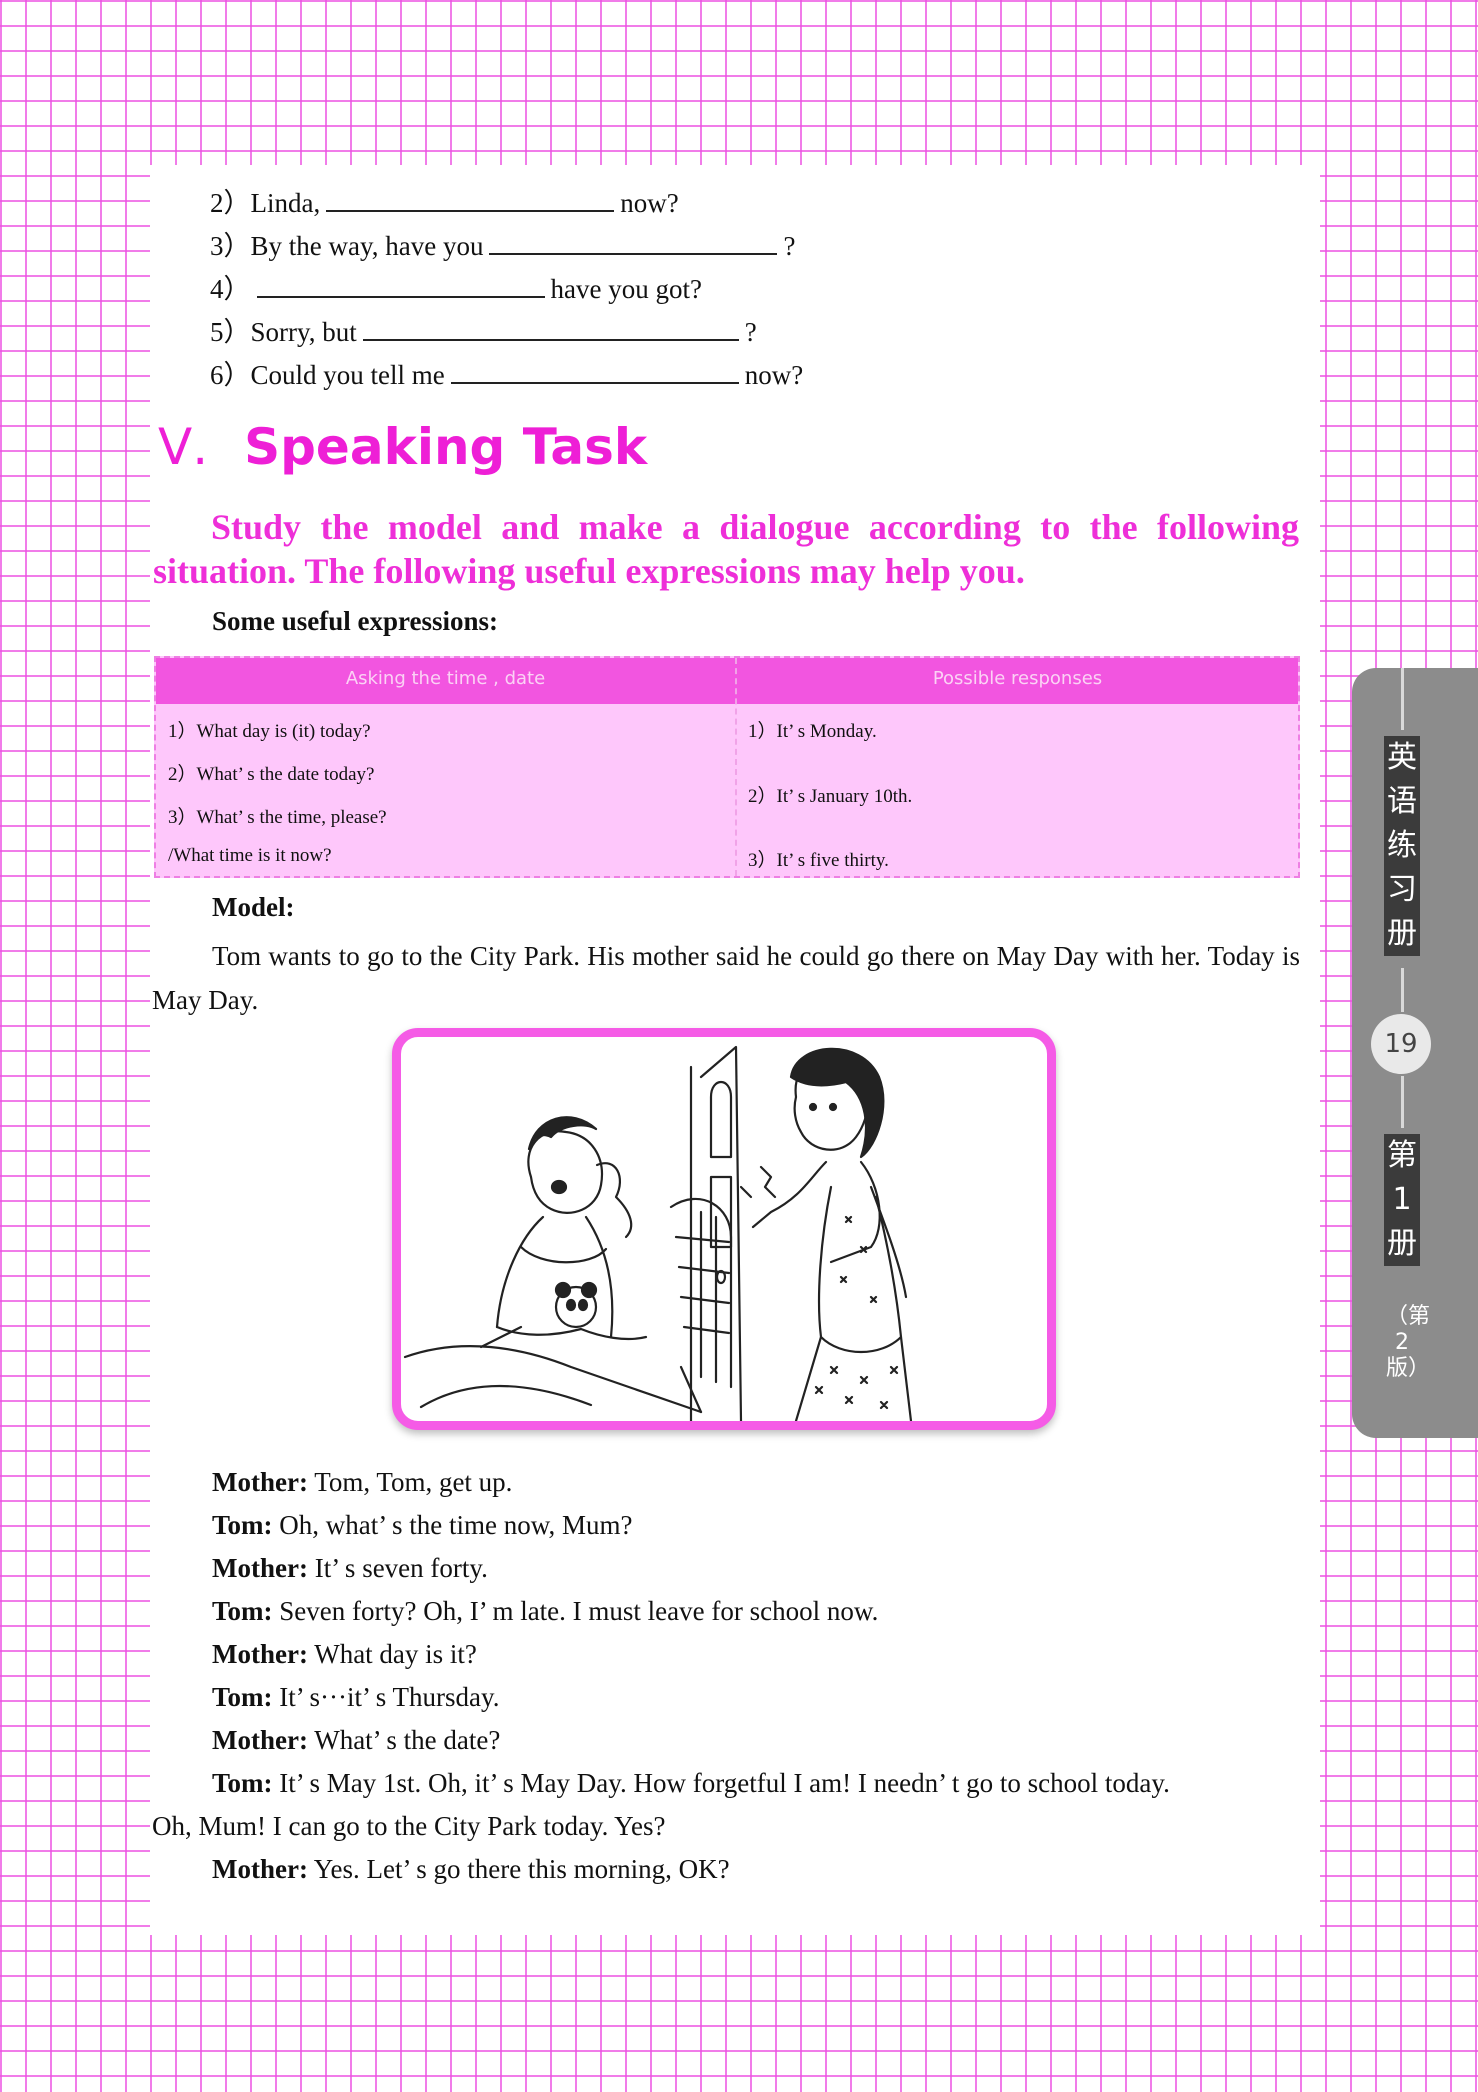  Describe the element at coordinates (253, 907) in the screenshot. I see `model-label: Model:` at that location.